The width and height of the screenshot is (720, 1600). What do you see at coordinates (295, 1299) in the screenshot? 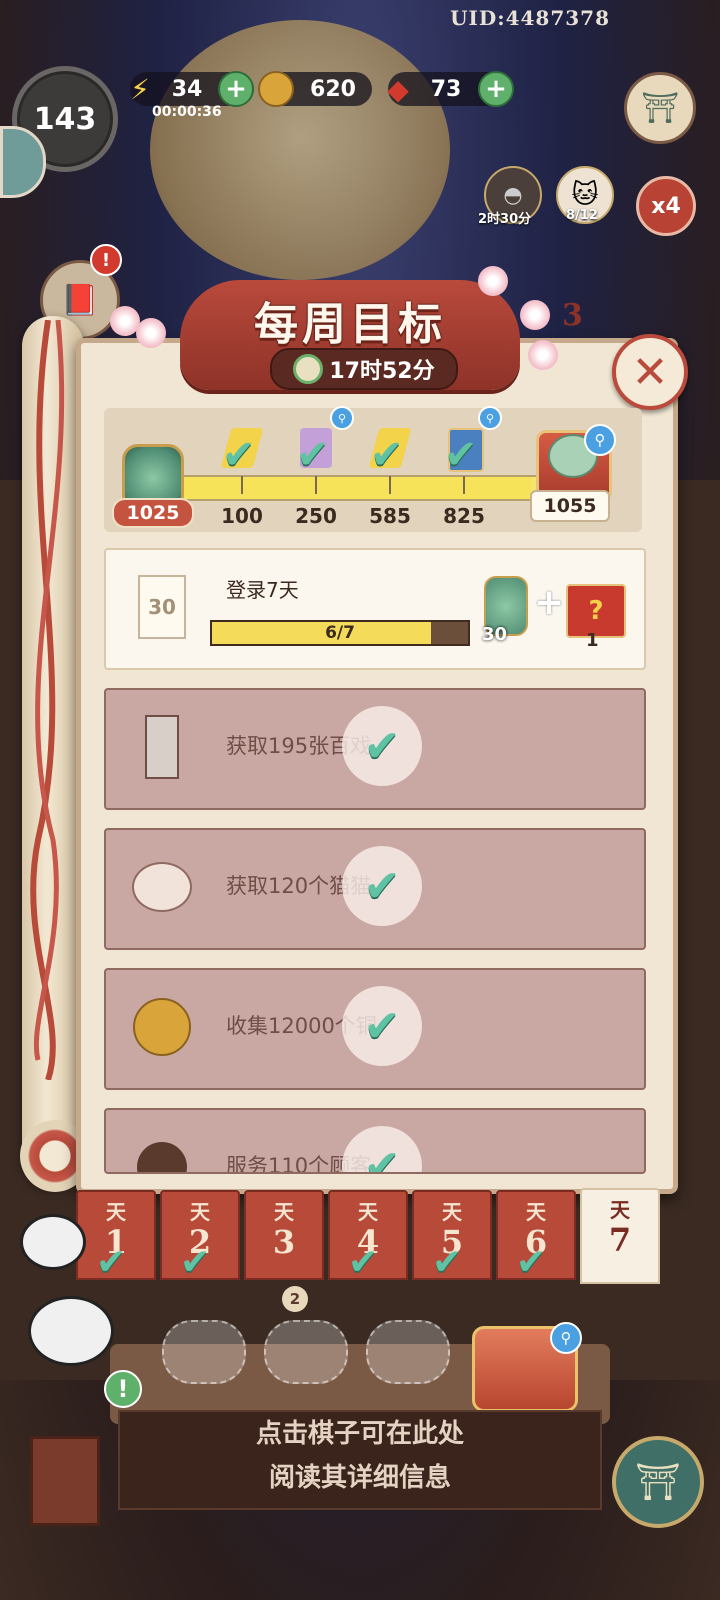
I see `slot-count: 2` at bounding box center [295, 1299].